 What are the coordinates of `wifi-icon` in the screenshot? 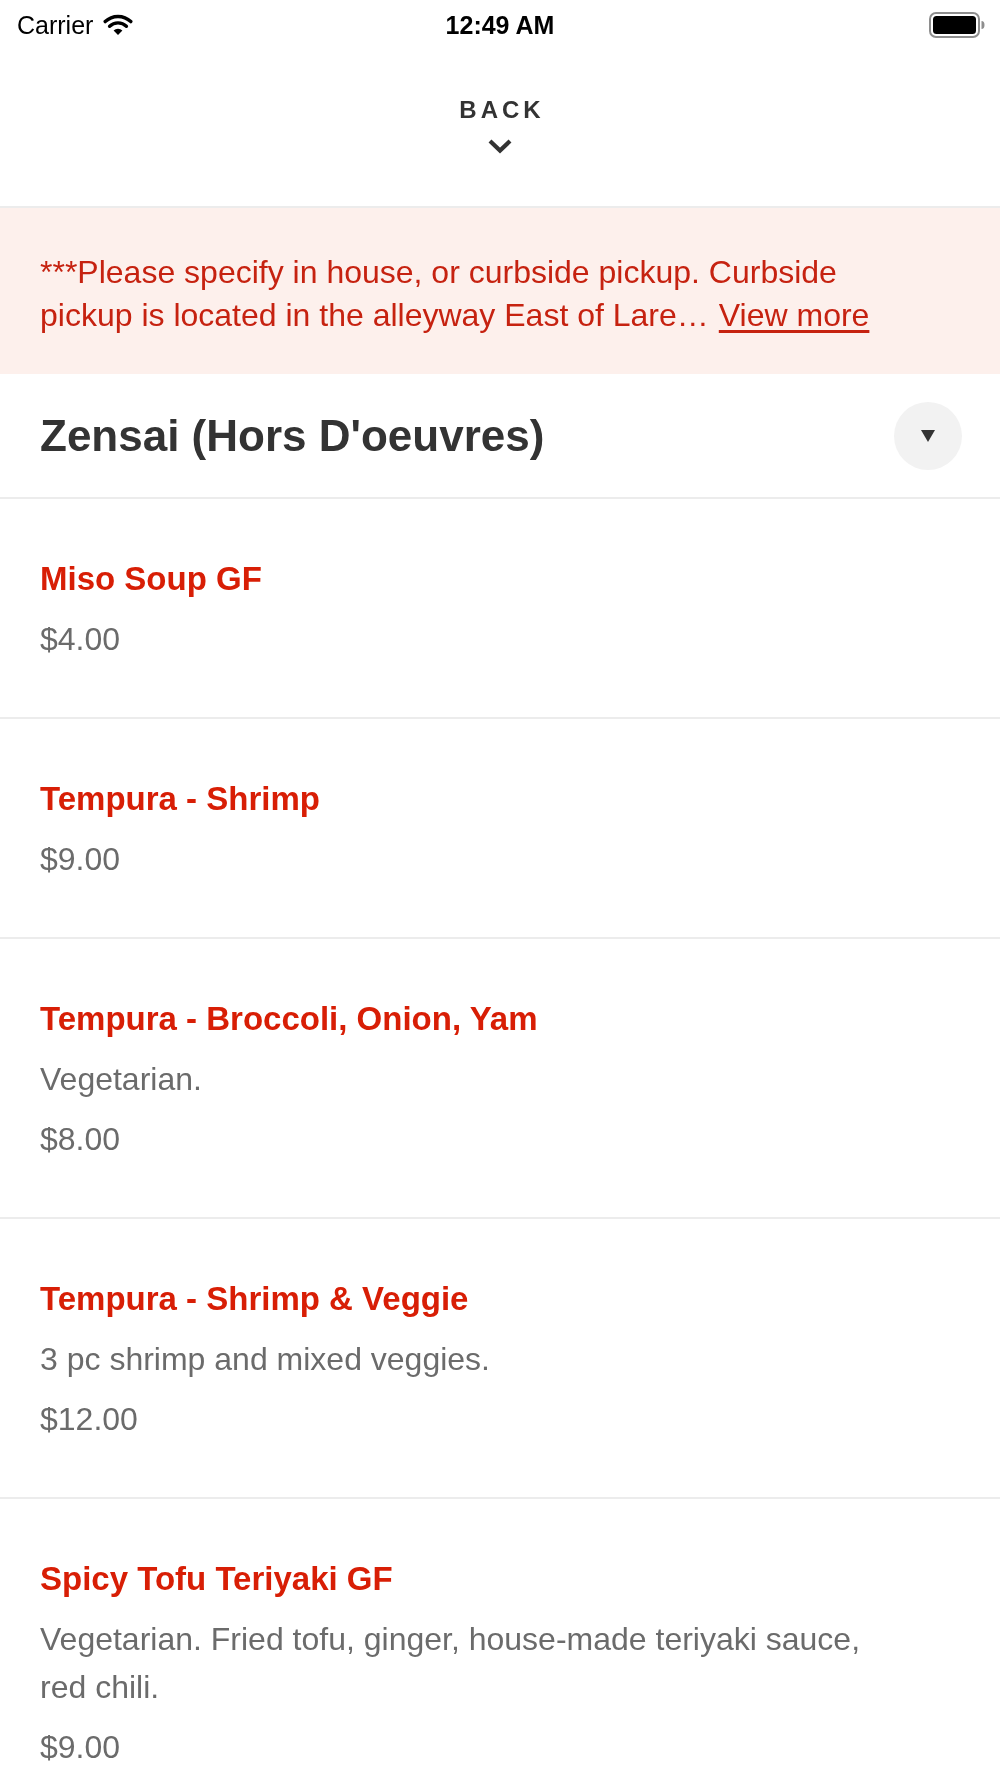 It's located at (118, 25).